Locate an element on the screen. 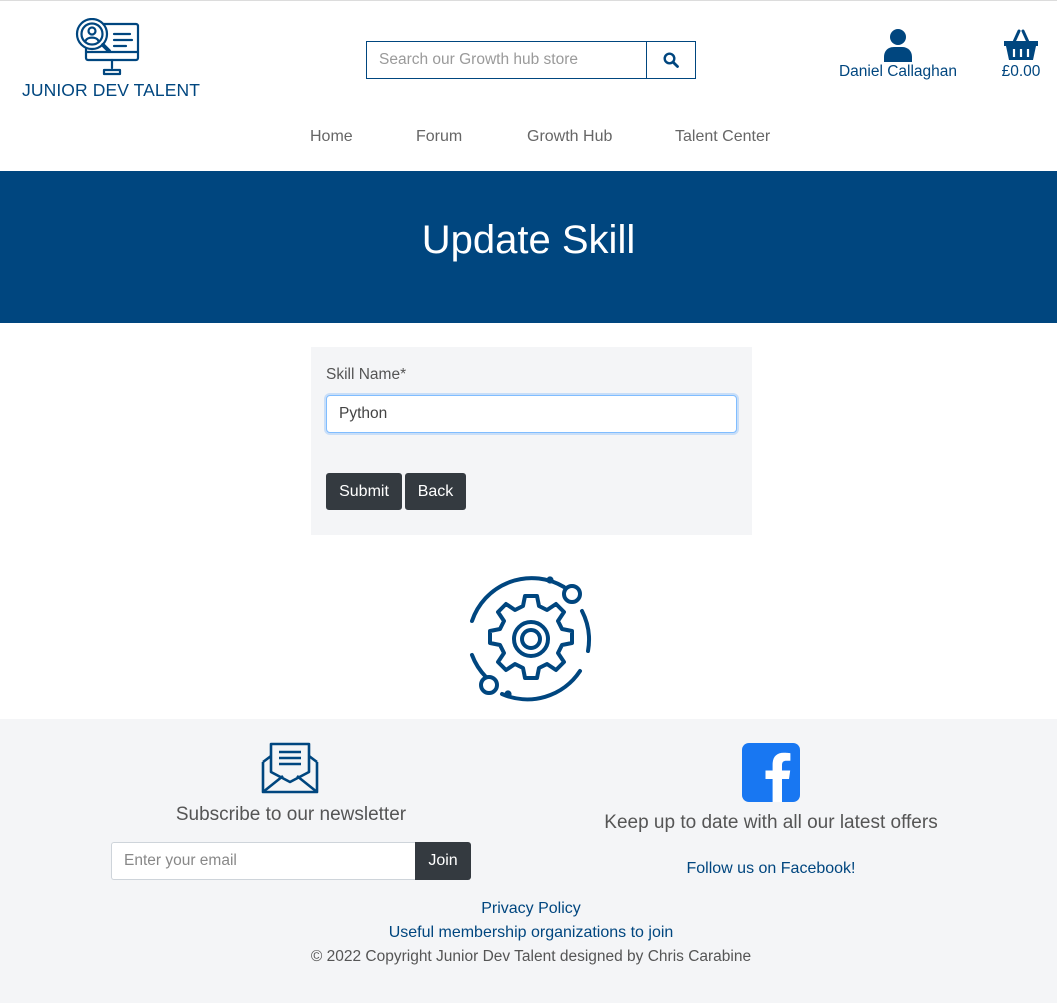 This screenshot has height=1003, width=1057. envelope-icon is located at coordinates (290, 768).